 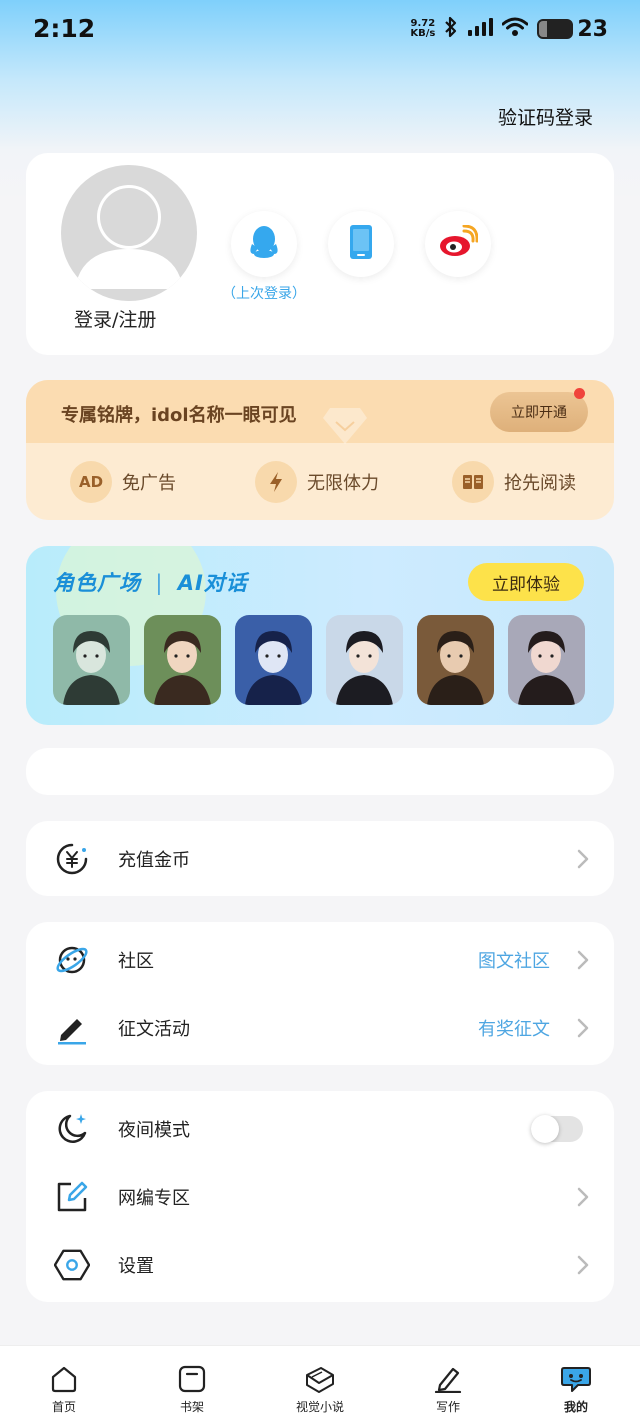 I want to click on otp-login-link: 验证码登录, so click(x=545, y=116).